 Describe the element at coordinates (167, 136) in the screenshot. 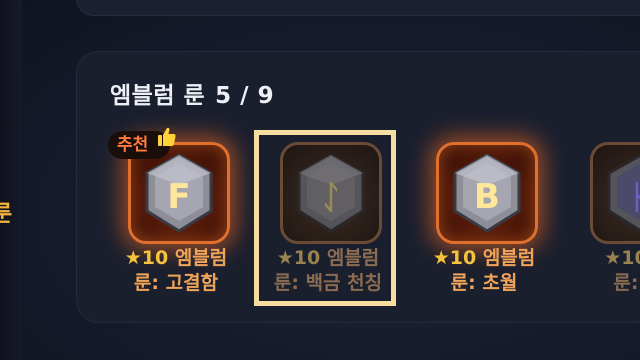

I see `thumbs-up-icon` at that location.